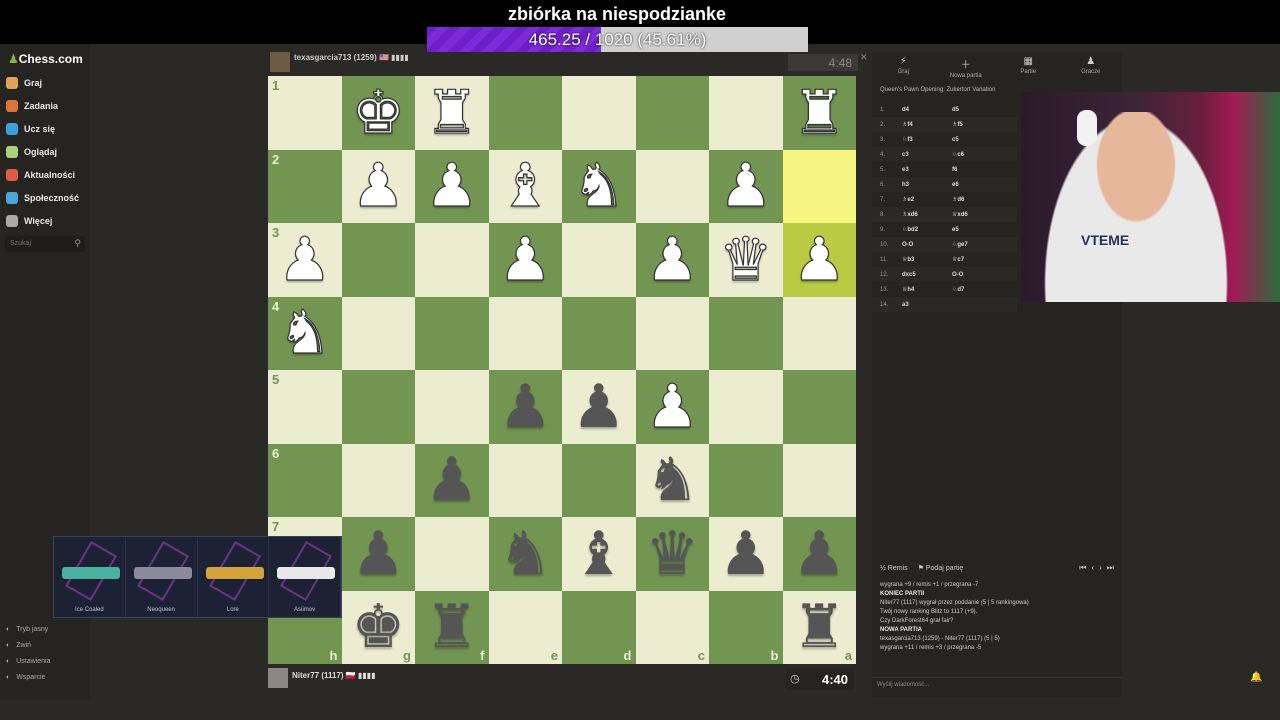  What do you see at coordinates (1100, 568) in the screenshot?
I see `next-move-icon: ›` at bounding box center [1100, 568].